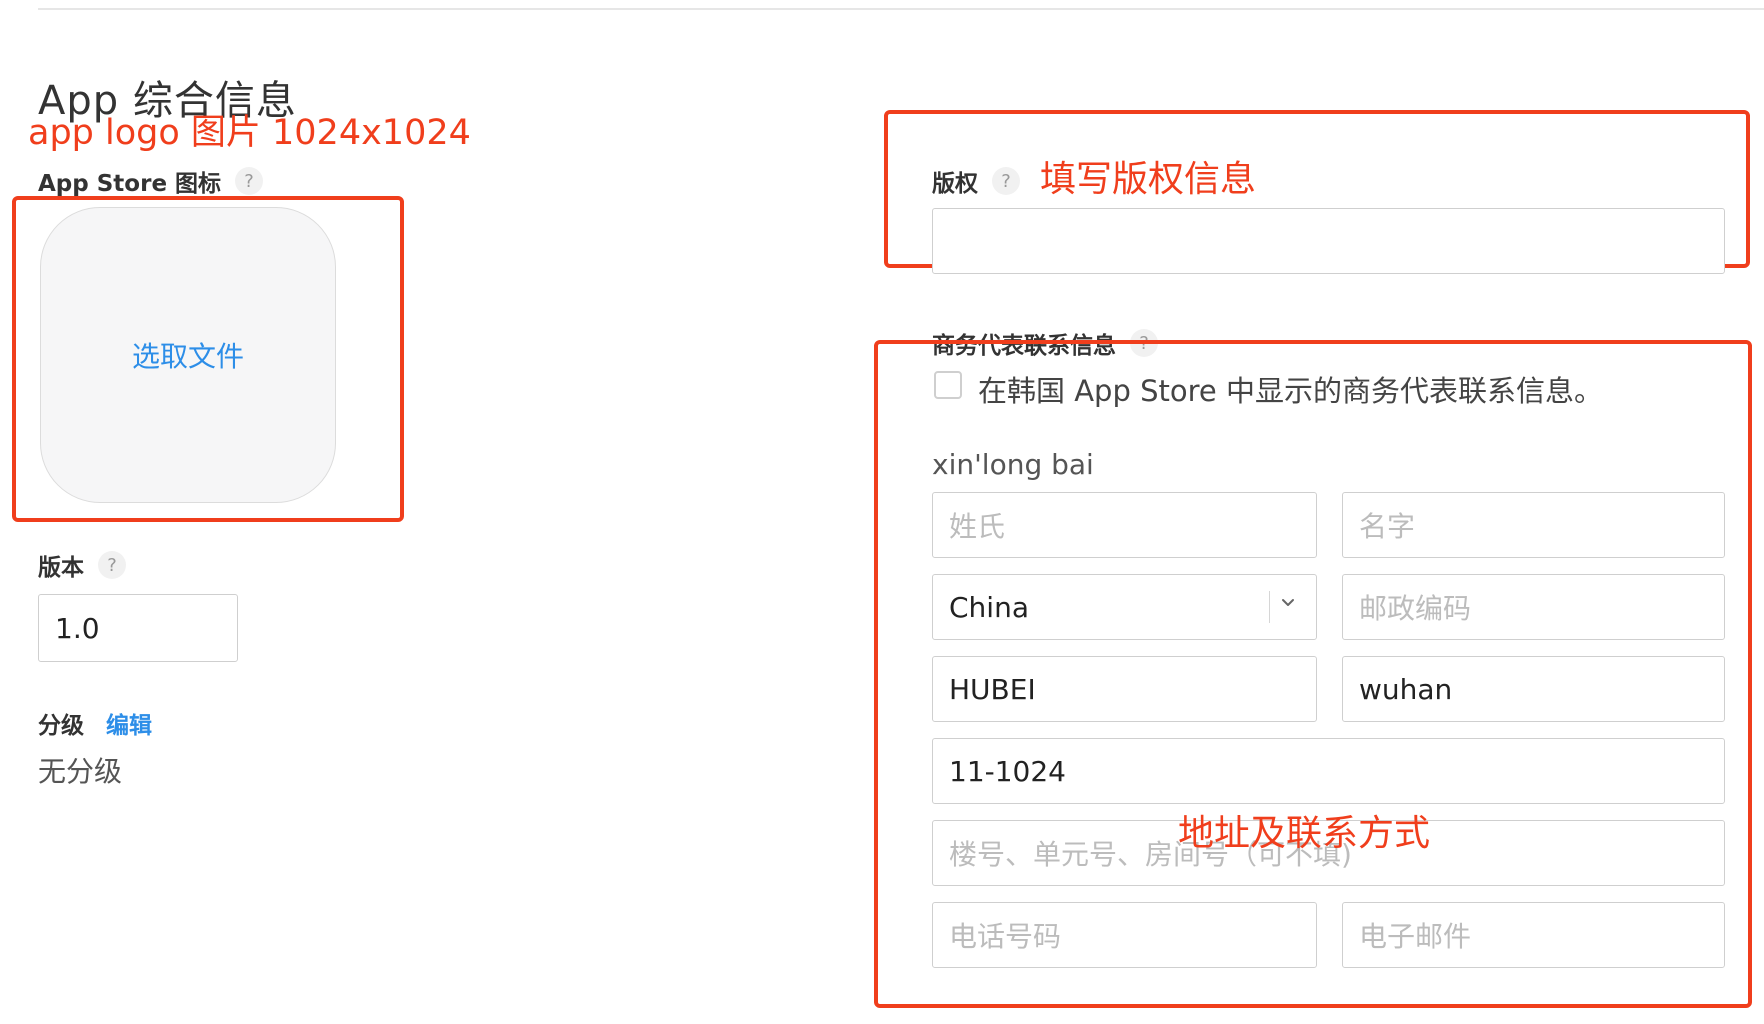  I want to click on city-field: wuhan, so click(1533, 689).